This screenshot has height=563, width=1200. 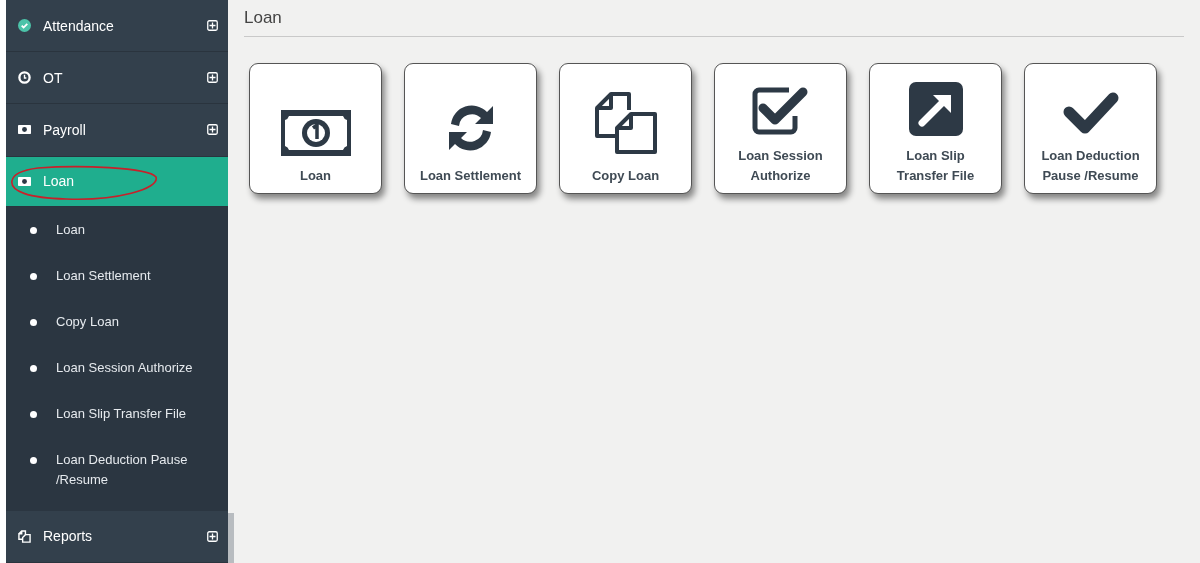 I want to click on menu-label: OT, so click(x=53, y=77).